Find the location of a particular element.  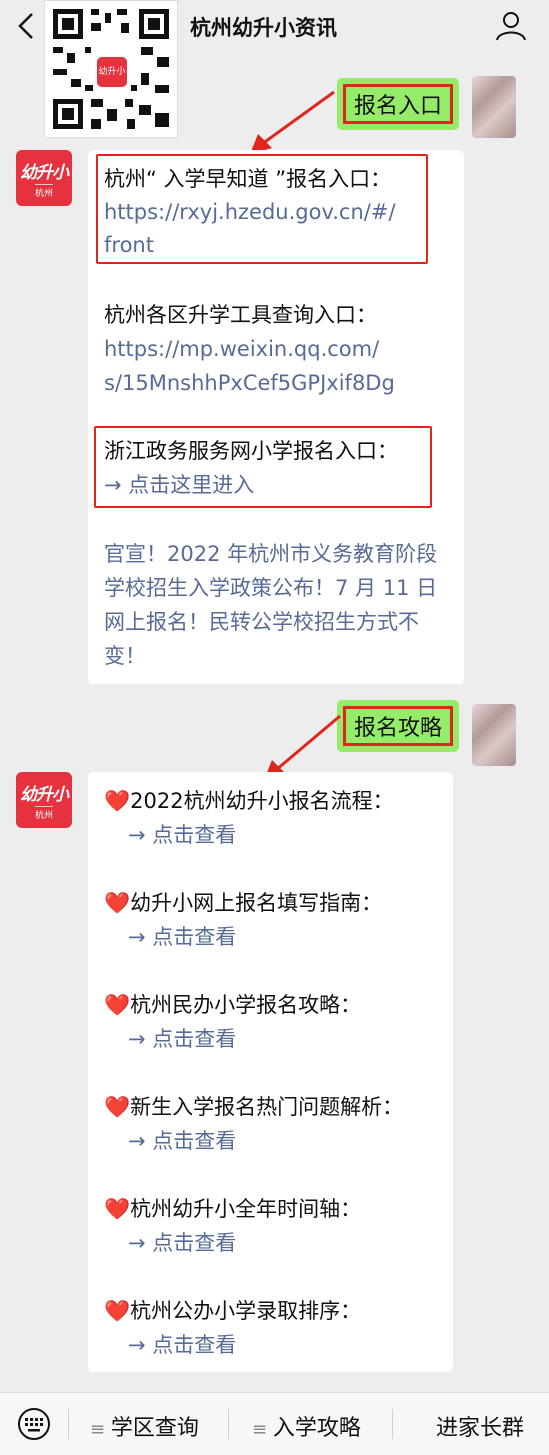

top-bar: 幼升小 杭州幼升小资讯 is located at coordinates (274, 69).